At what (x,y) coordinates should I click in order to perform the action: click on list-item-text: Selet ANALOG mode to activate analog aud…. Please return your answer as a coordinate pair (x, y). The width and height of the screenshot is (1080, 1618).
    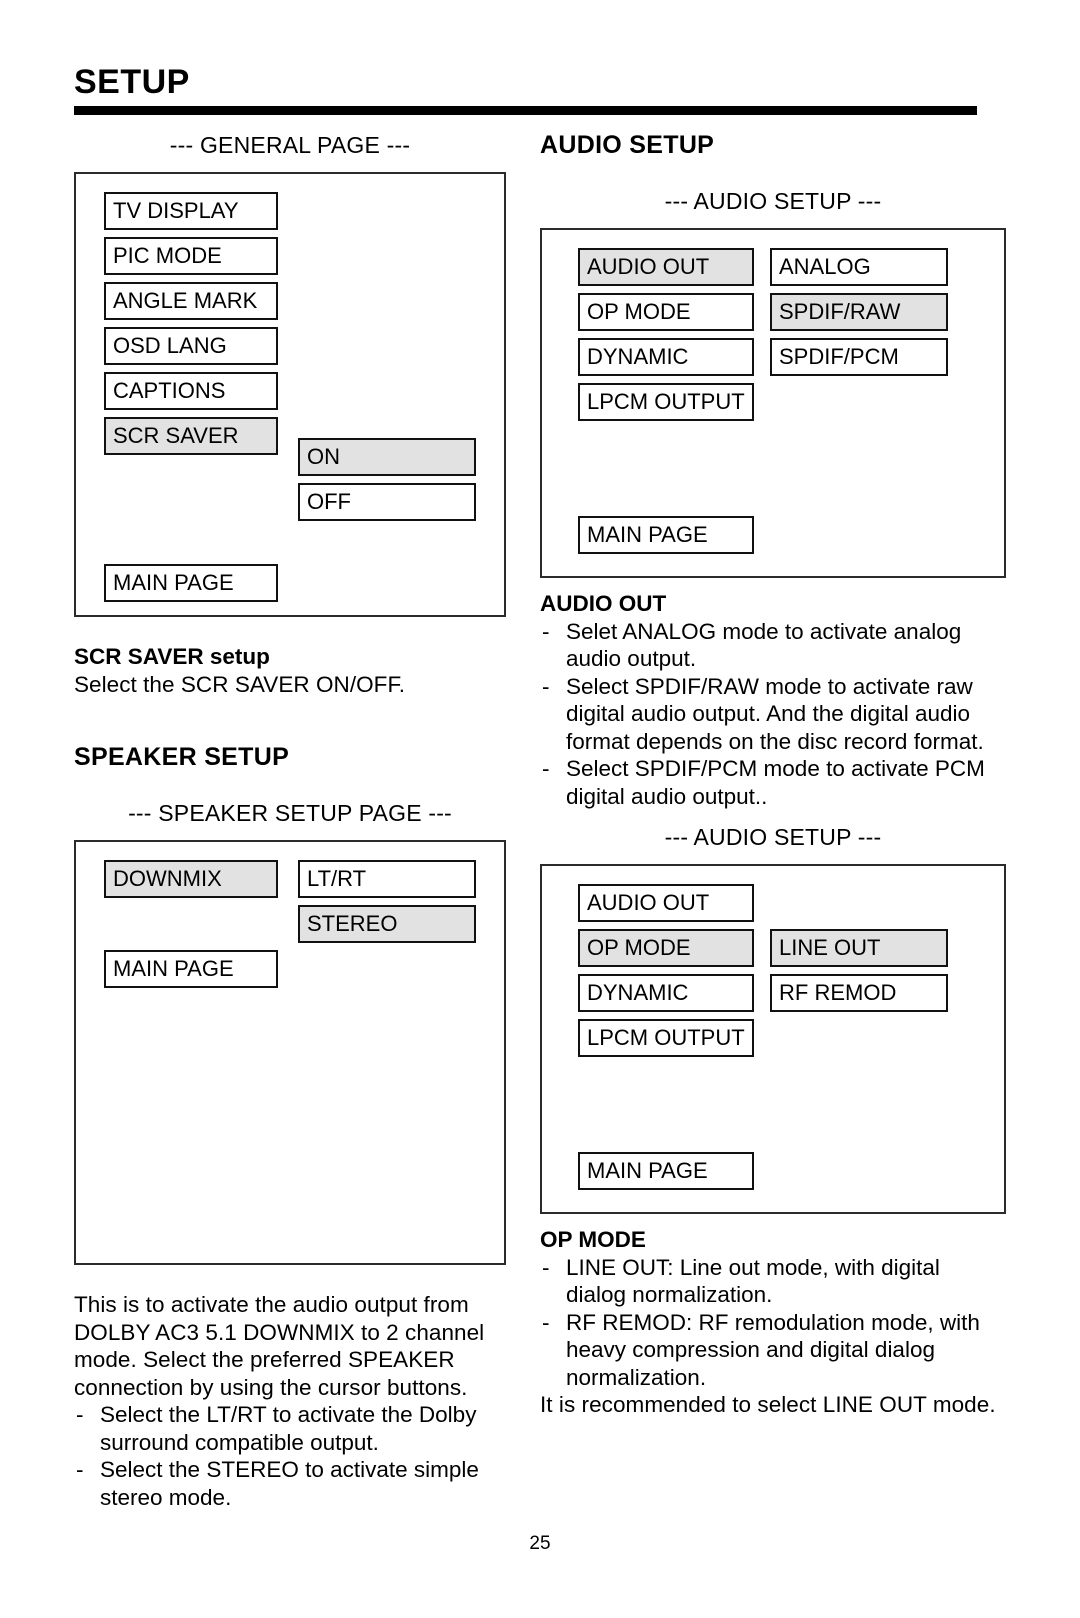
    Looking at the image, I should click on (764, 645).